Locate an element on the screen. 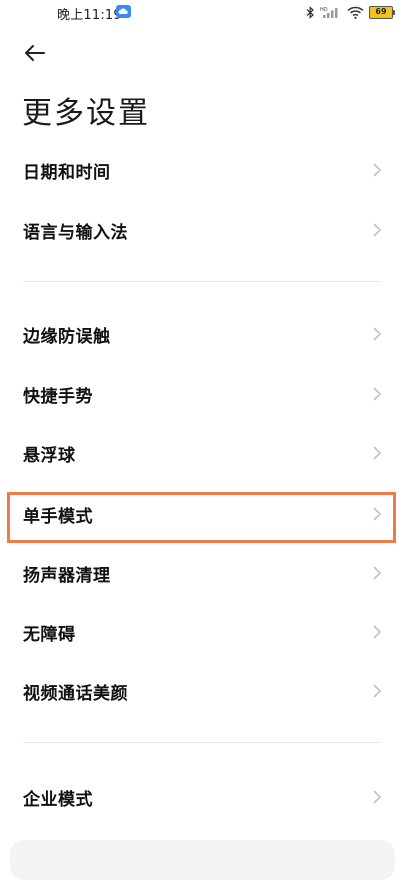  settings-item-language-input: 语言与输入法 is located at coordinates (202, 230).